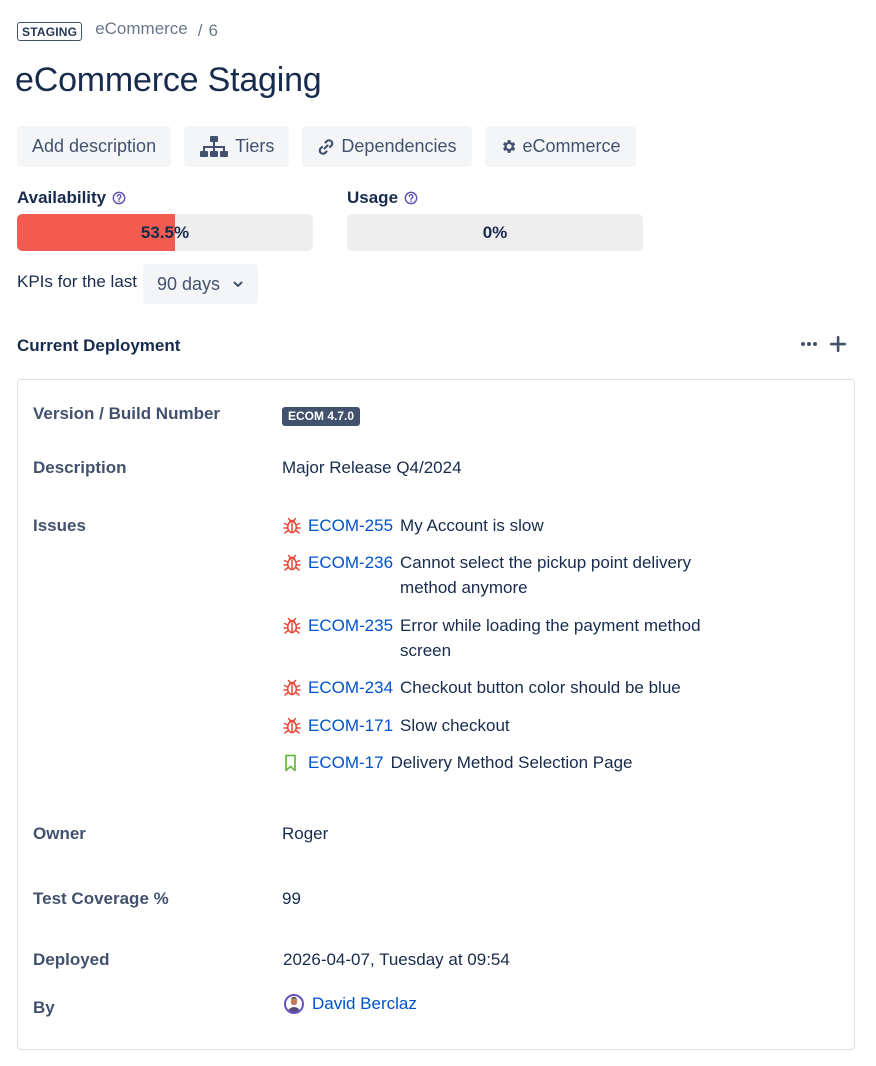 The height and width of the screenshot is (1066, 876). What do you see at coordinates (350, 562) in the screenshot?
I see `issue-key-link: ECOM-236` at bounding box center [350, 562].